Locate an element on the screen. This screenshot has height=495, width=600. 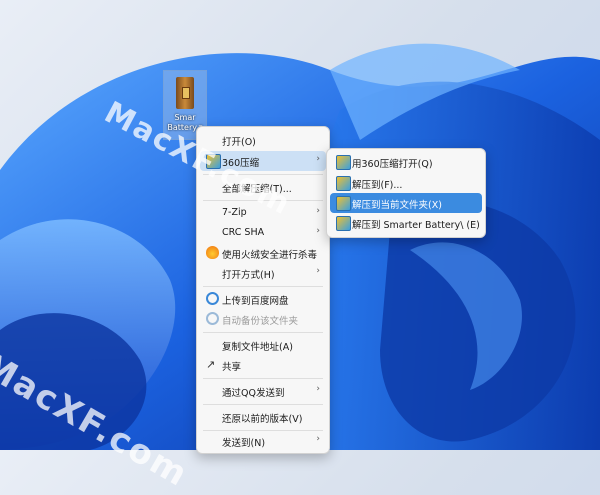
menu-item-open-with: 打开方式(H) › is located at coordinates (263, 273).